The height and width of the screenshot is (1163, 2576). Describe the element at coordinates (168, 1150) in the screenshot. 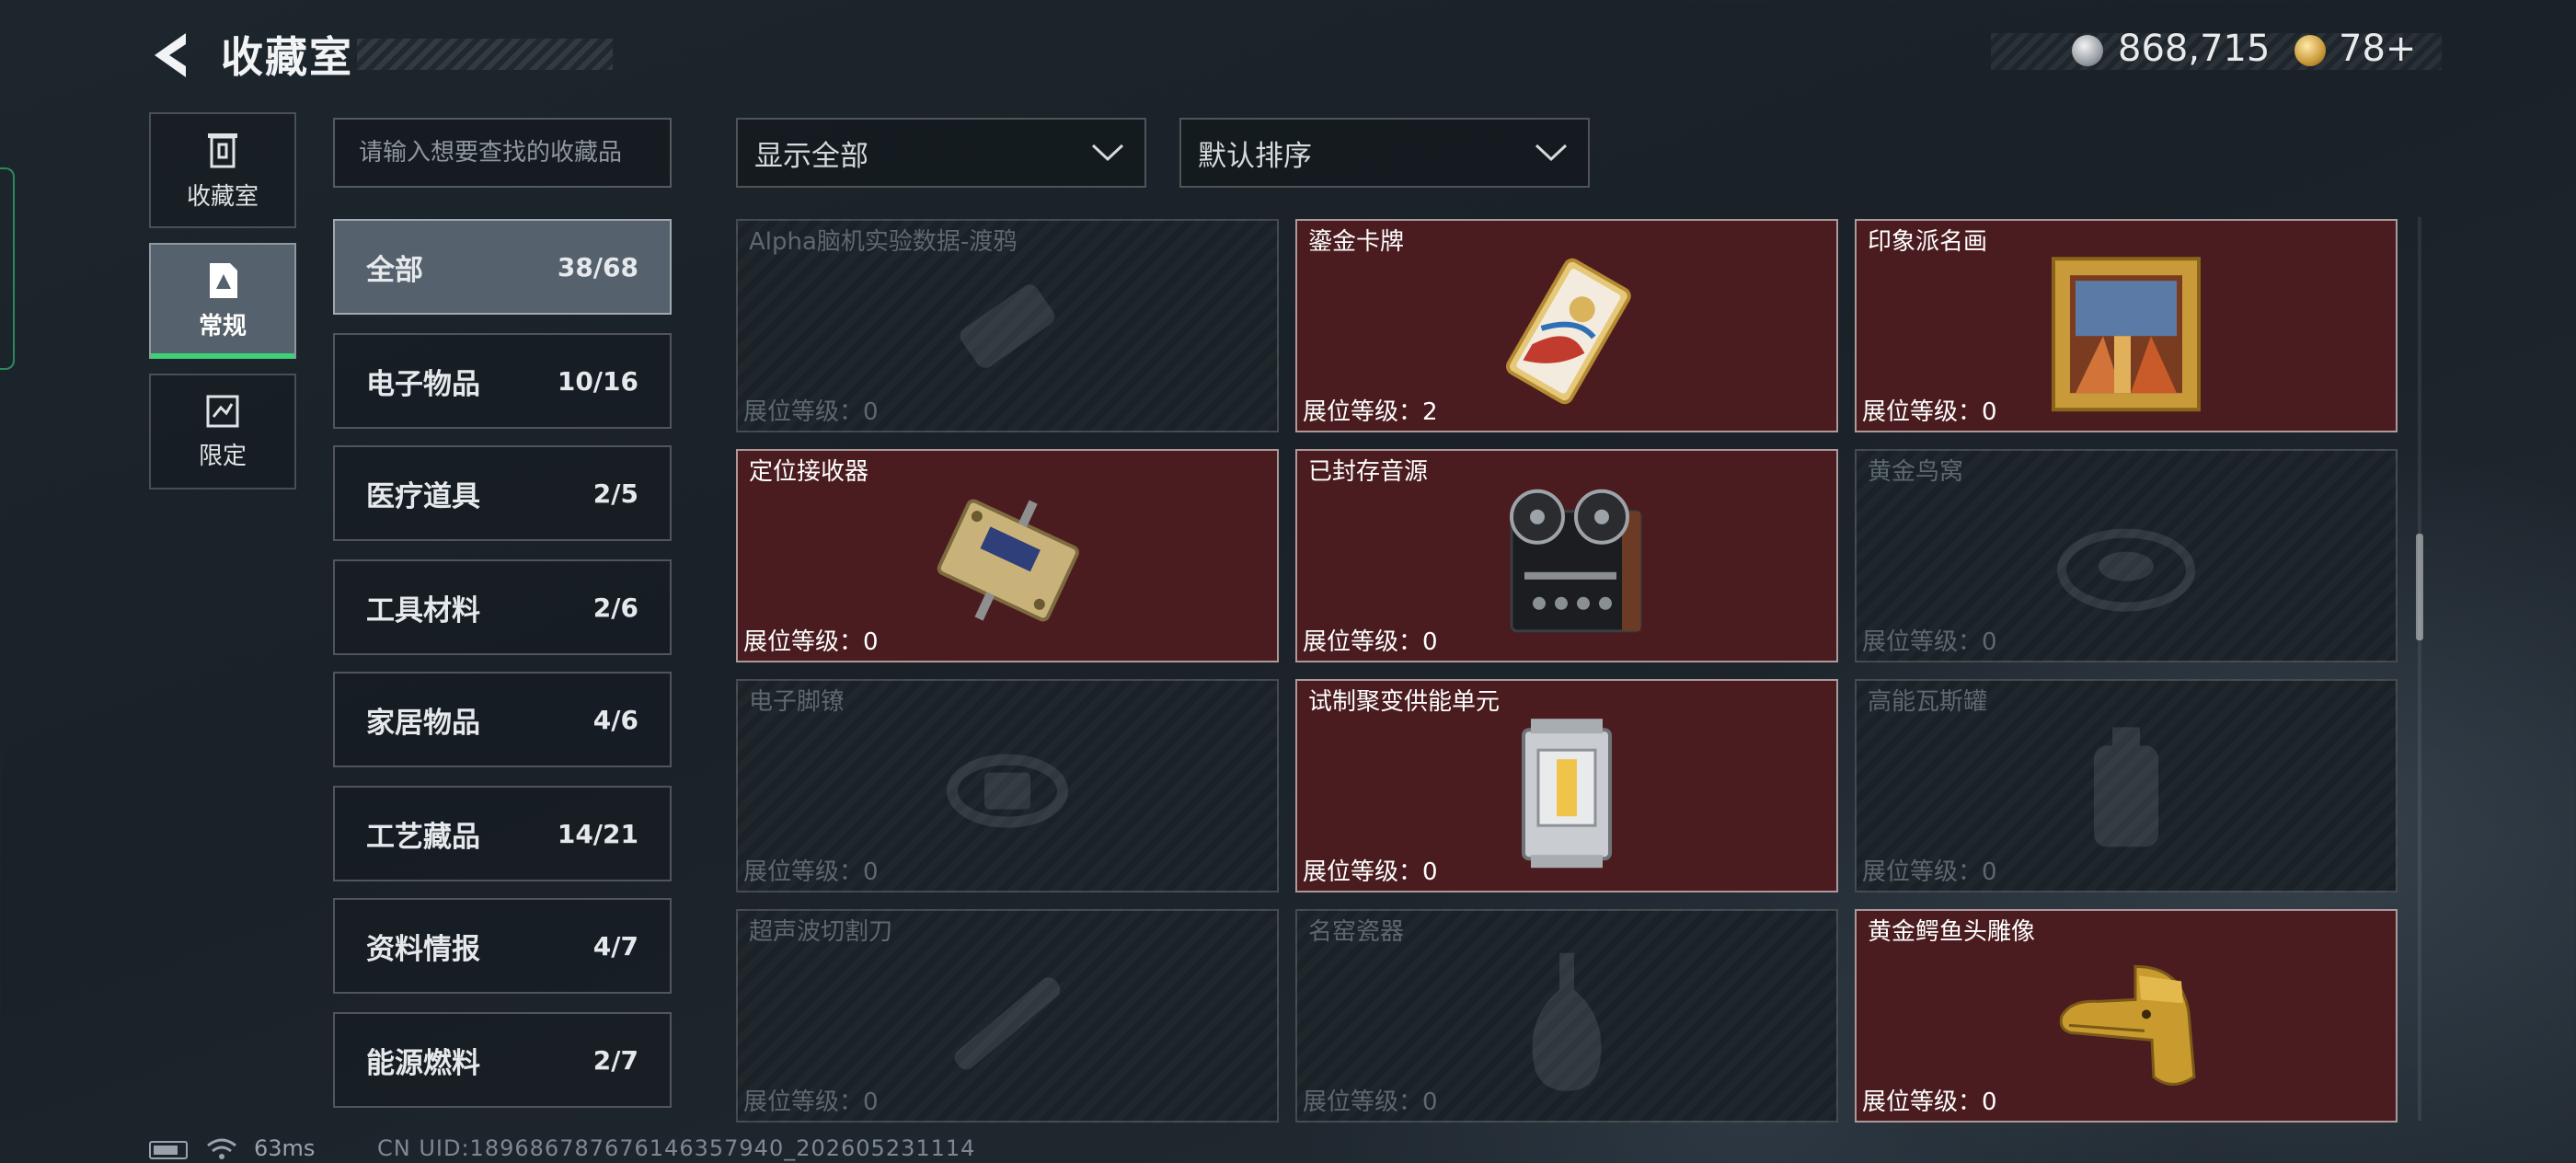

I see `battery-icon` at that location.